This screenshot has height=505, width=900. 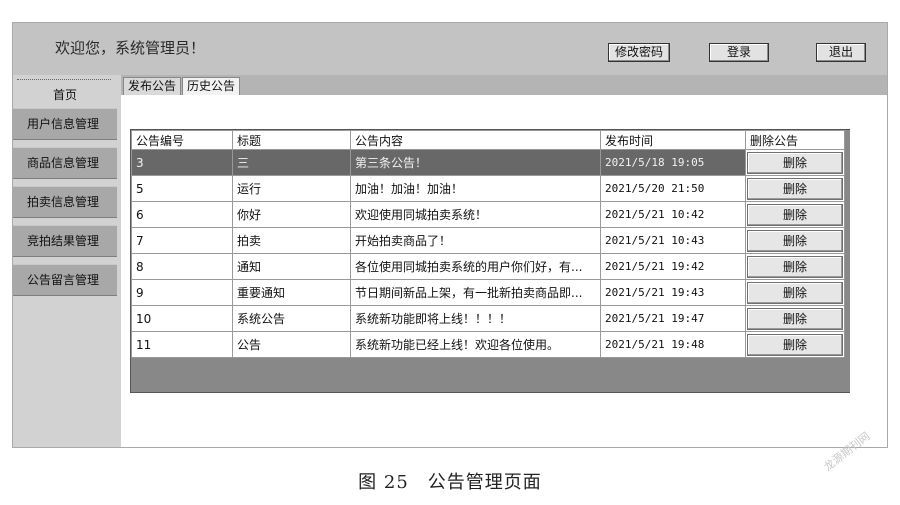 I want to click on cell-time: 2021/5/21 19:48, so click(x=673, y=344).